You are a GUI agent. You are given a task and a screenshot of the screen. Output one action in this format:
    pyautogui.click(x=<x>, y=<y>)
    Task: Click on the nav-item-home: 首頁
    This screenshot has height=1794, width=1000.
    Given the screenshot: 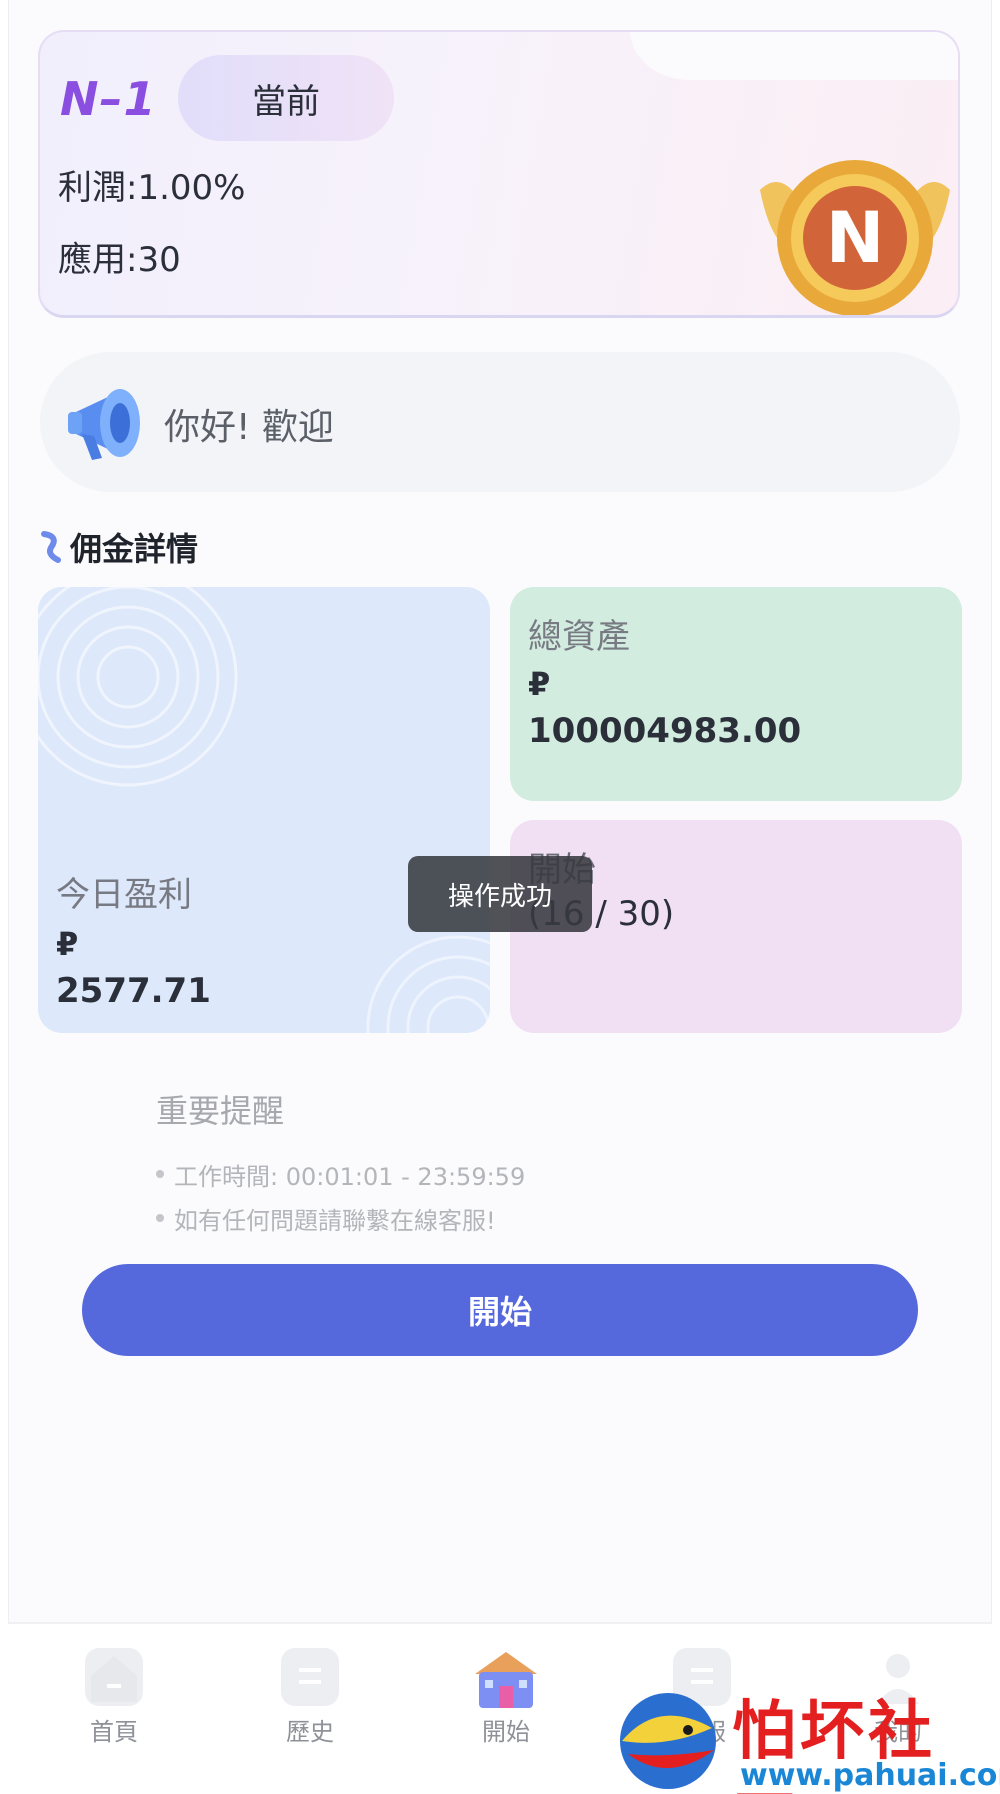 What is the action you would take?
    pyautogui.click(x=114, y=1708)
    